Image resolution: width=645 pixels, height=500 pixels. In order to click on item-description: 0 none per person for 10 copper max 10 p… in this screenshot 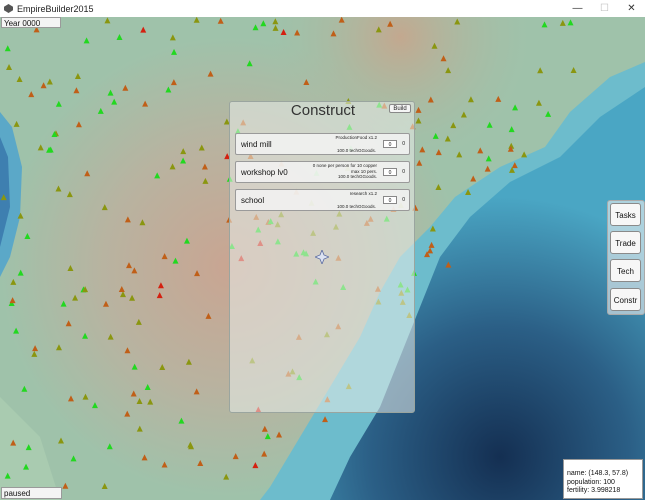, I will do `click(345, 171)`.